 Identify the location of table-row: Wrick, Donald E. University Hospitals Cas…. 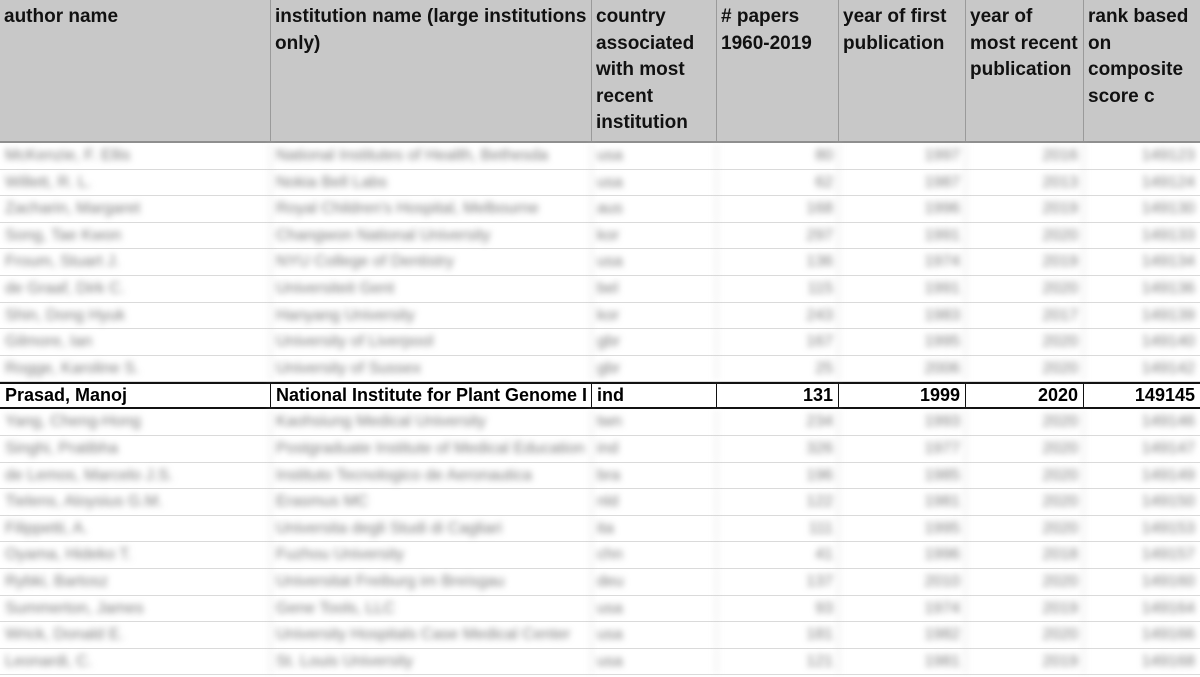
(600, 635).